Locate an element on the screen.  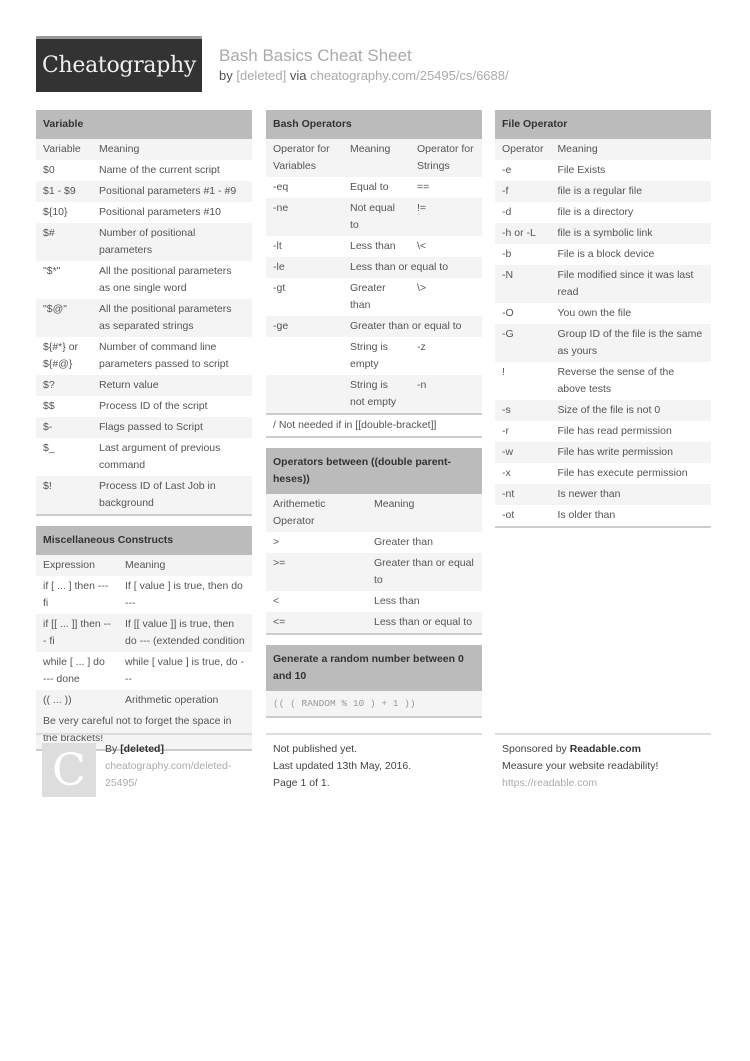
table-cell: -ot is located at coordinates (523, 515).